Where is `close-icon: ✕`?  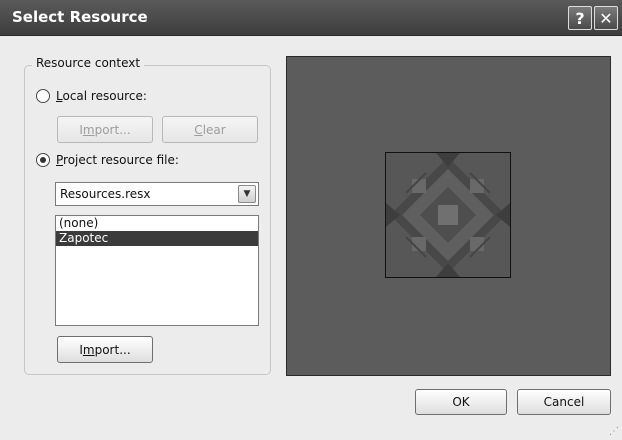
close-icon: ✕ is located at coordinates (606, 18).